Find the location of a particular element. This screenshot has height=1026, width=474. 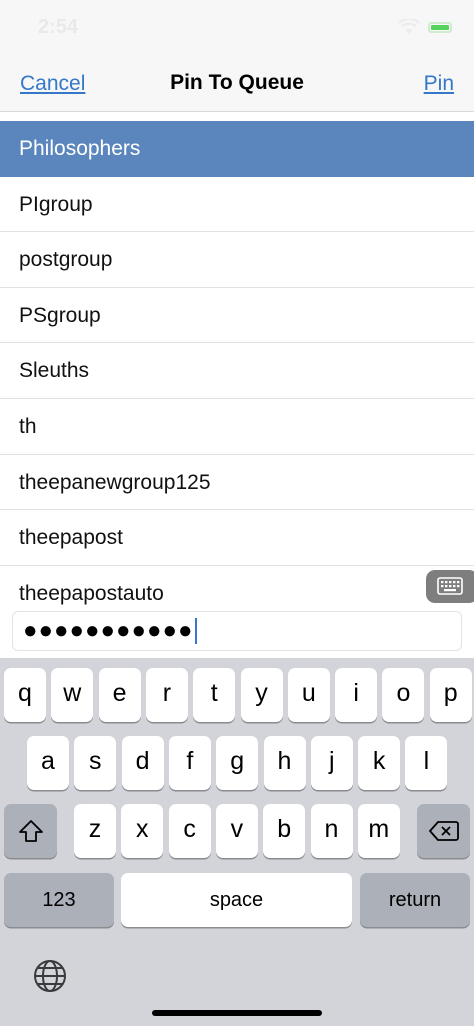

key-p: p is located at coordinates (450, 695).